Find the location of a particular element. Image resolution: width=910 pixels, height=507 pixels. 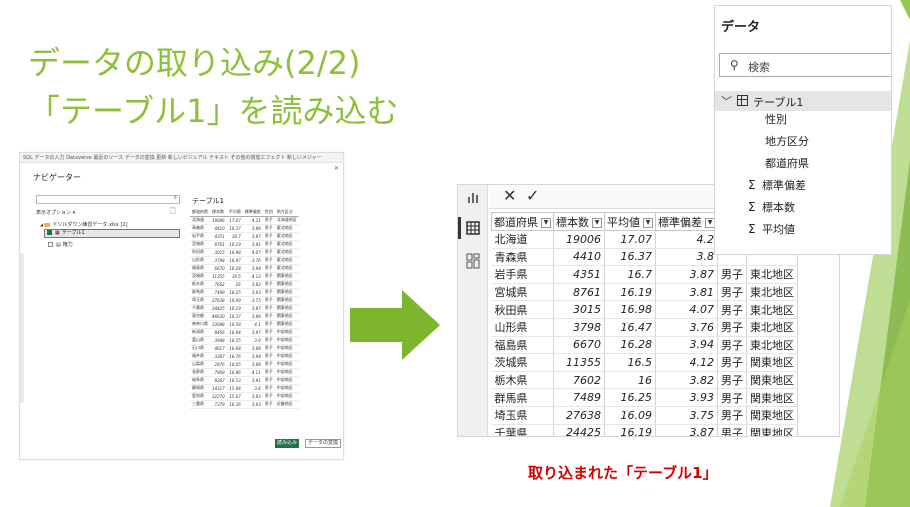

preview-cell: 3.87 is located at coordinates (252, 236).